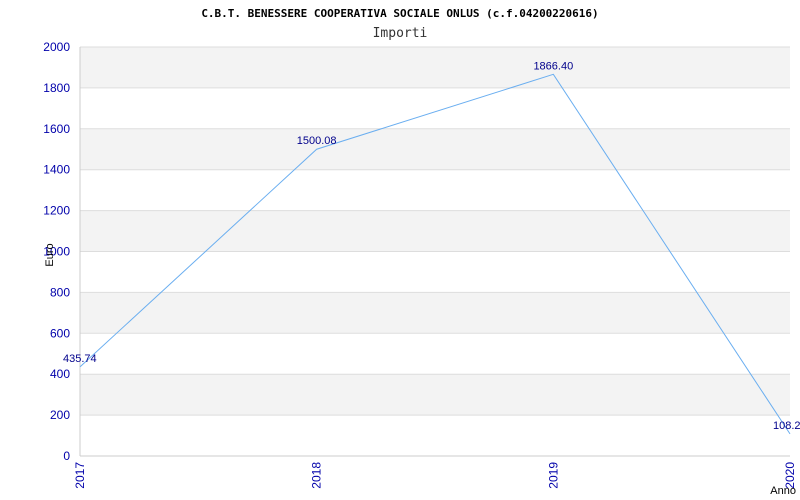  I want to click on x-axis-ticks: 2017 2018 2019 2020, so click(435, 475).